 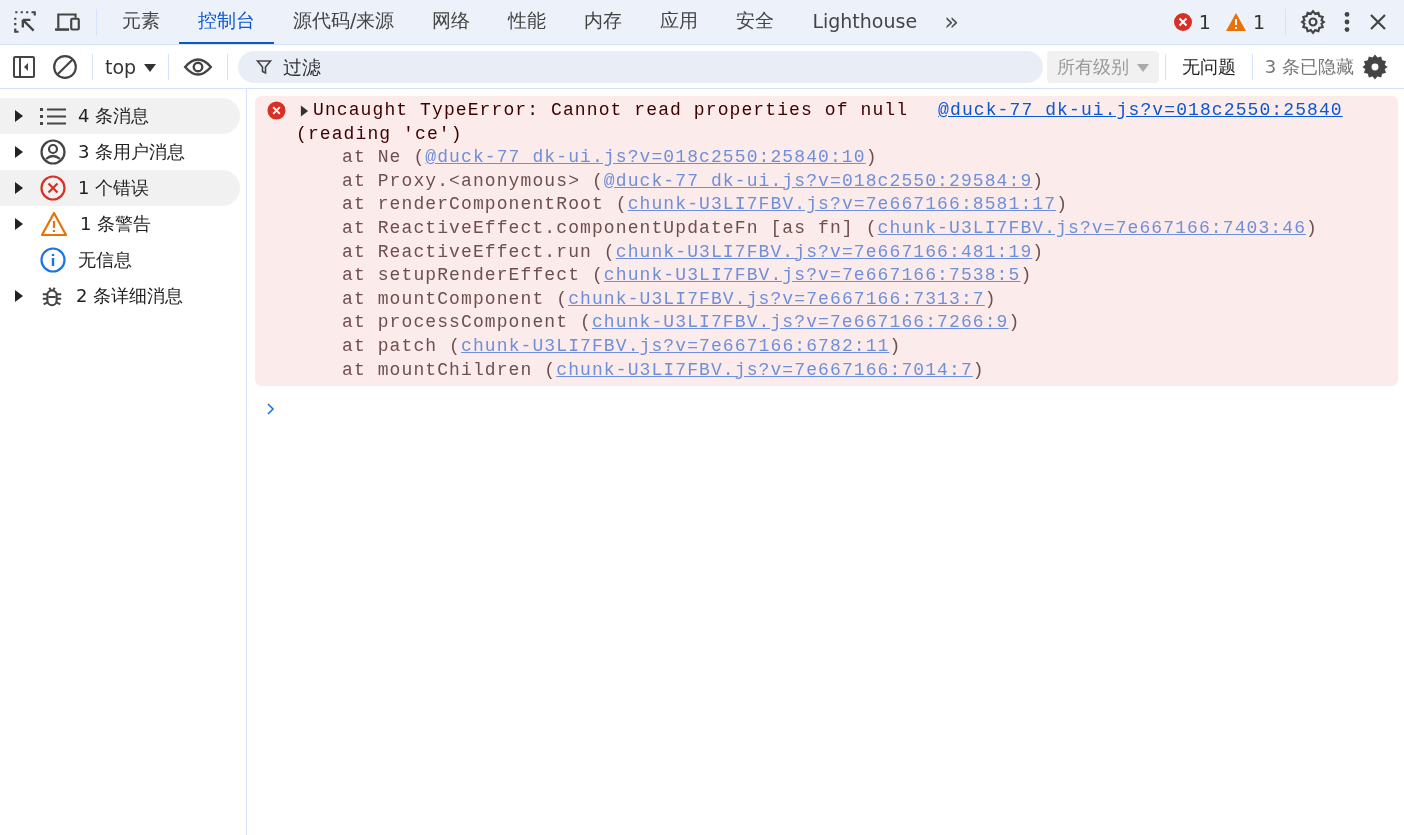 What do you see at coordinates (65, 66) in the screenshot?
I see `clear-icon` at bounding box center [65, 66].